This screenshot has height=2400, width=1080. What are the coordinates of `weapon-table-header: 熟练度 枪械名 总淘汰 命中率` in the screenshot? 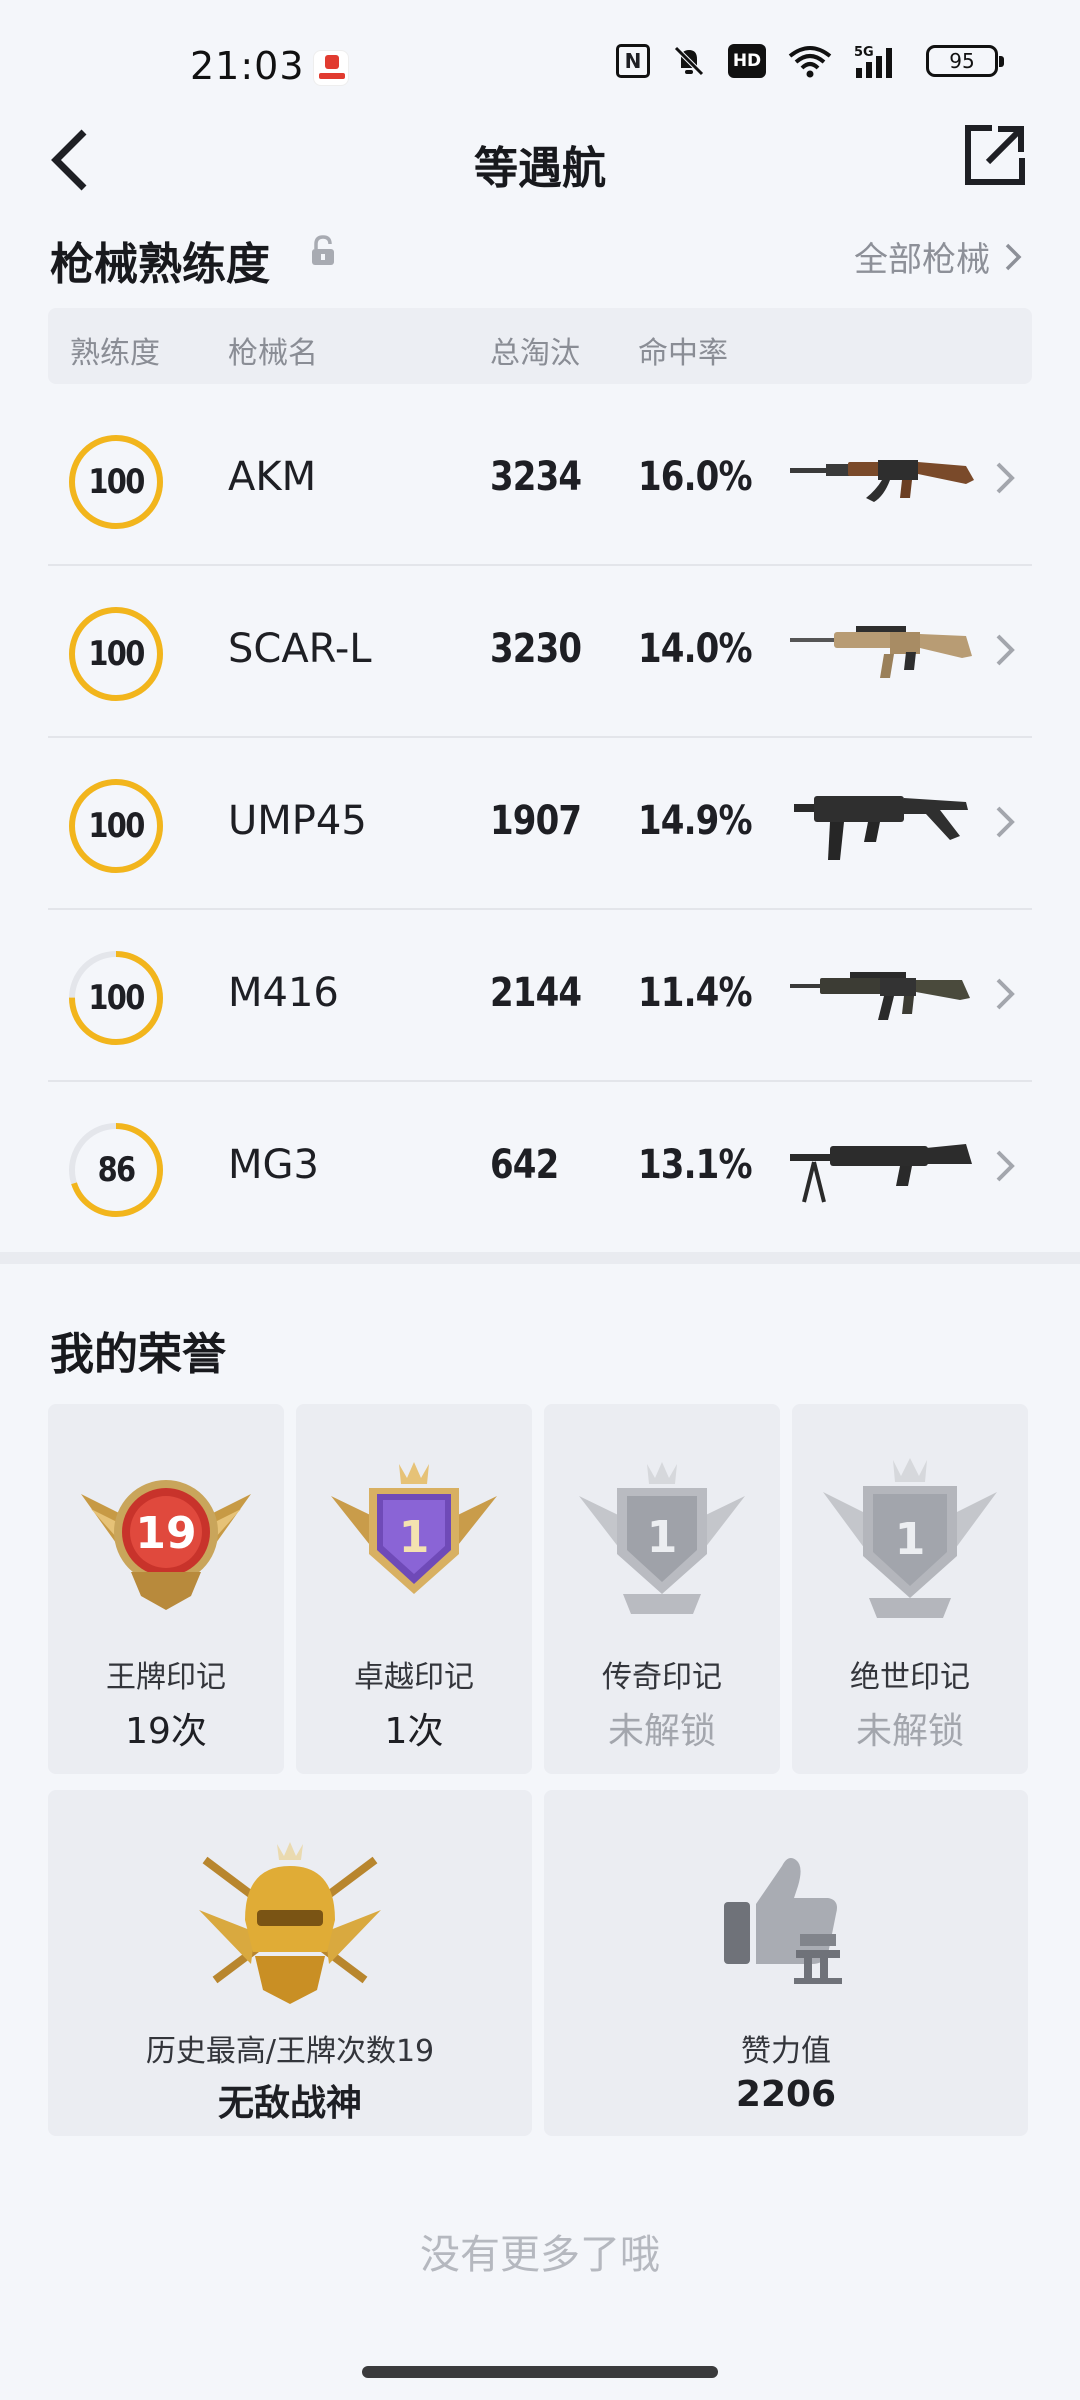 It's located at (540, 346).